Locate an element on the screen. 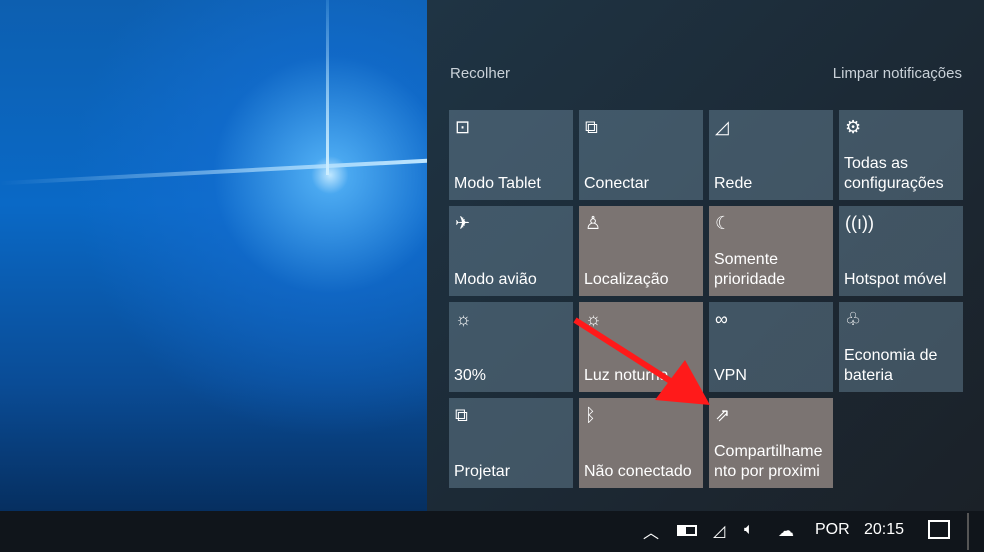 This screenshot has width=984, height=552. tile-label: Não conectado is located at coordinates (638, 471).